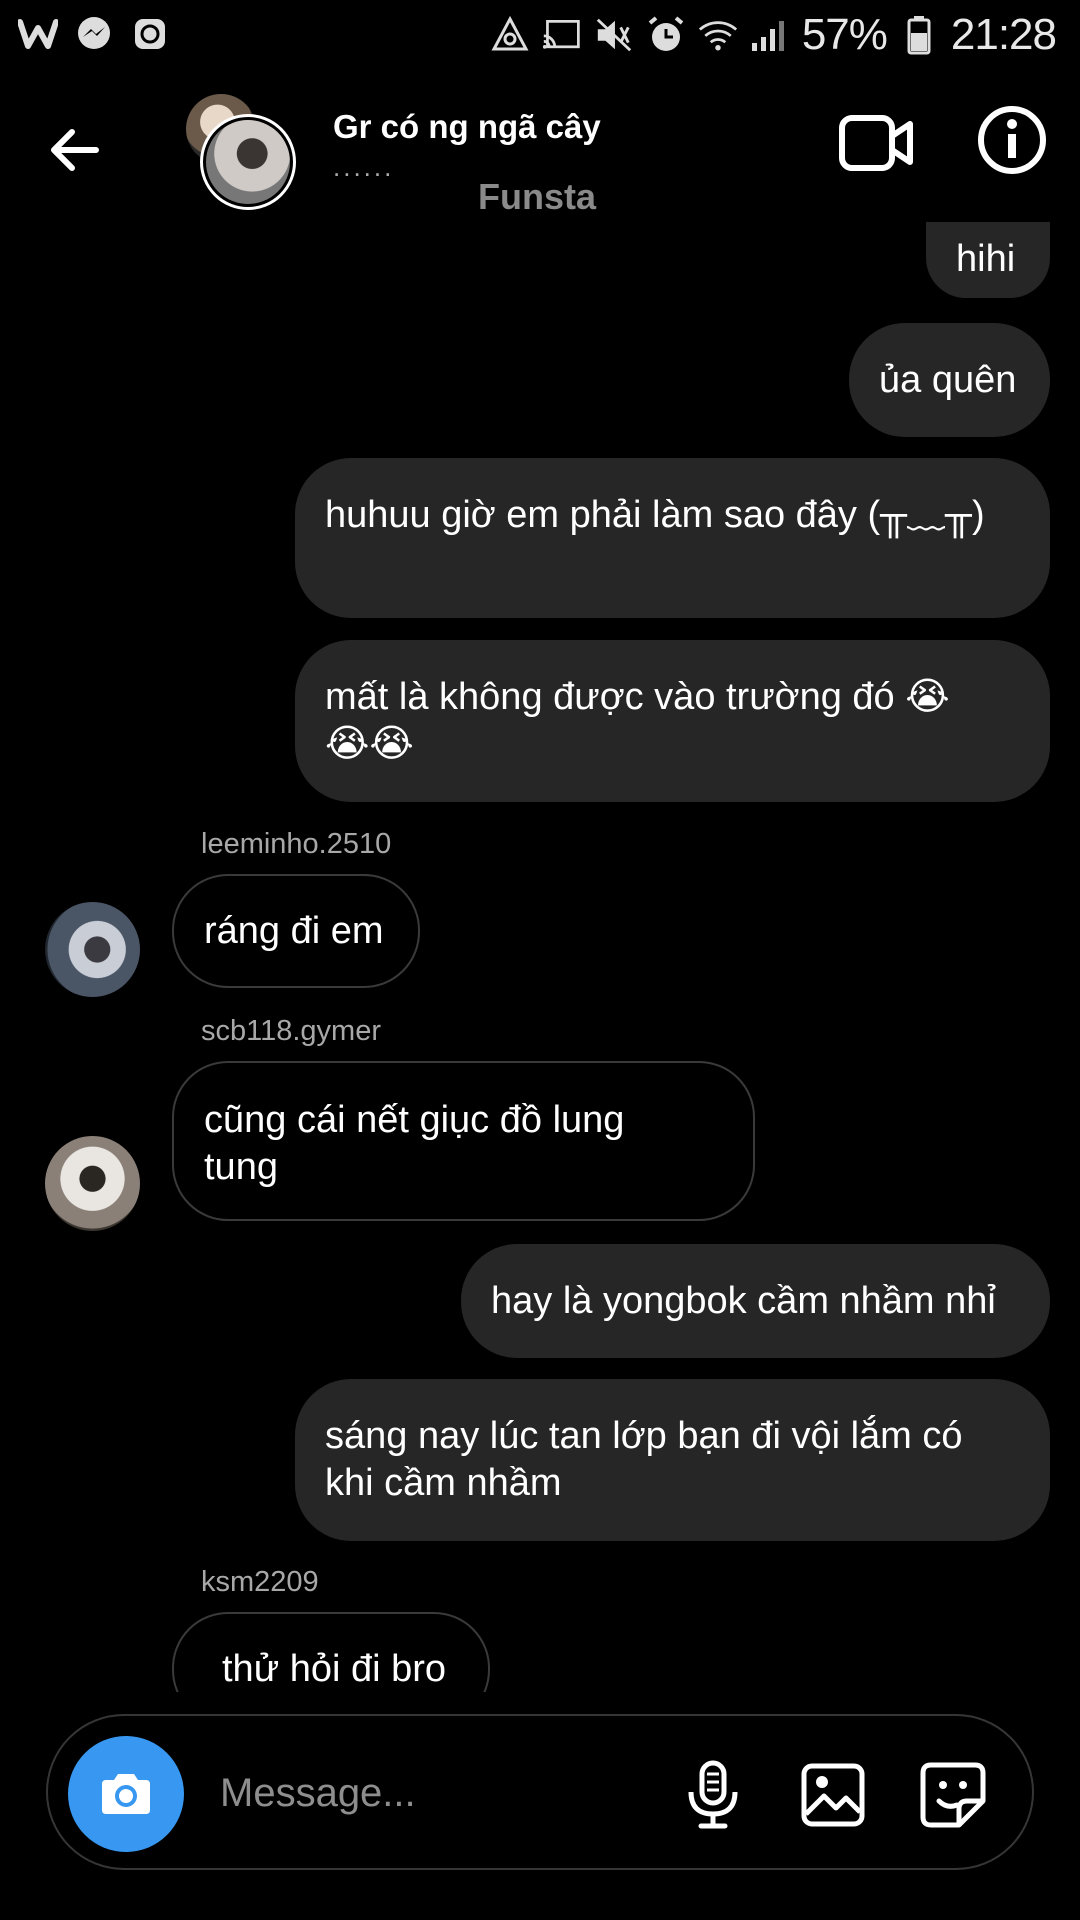  I want to click on sender-name: leeminho.2510, so click(296, 844).